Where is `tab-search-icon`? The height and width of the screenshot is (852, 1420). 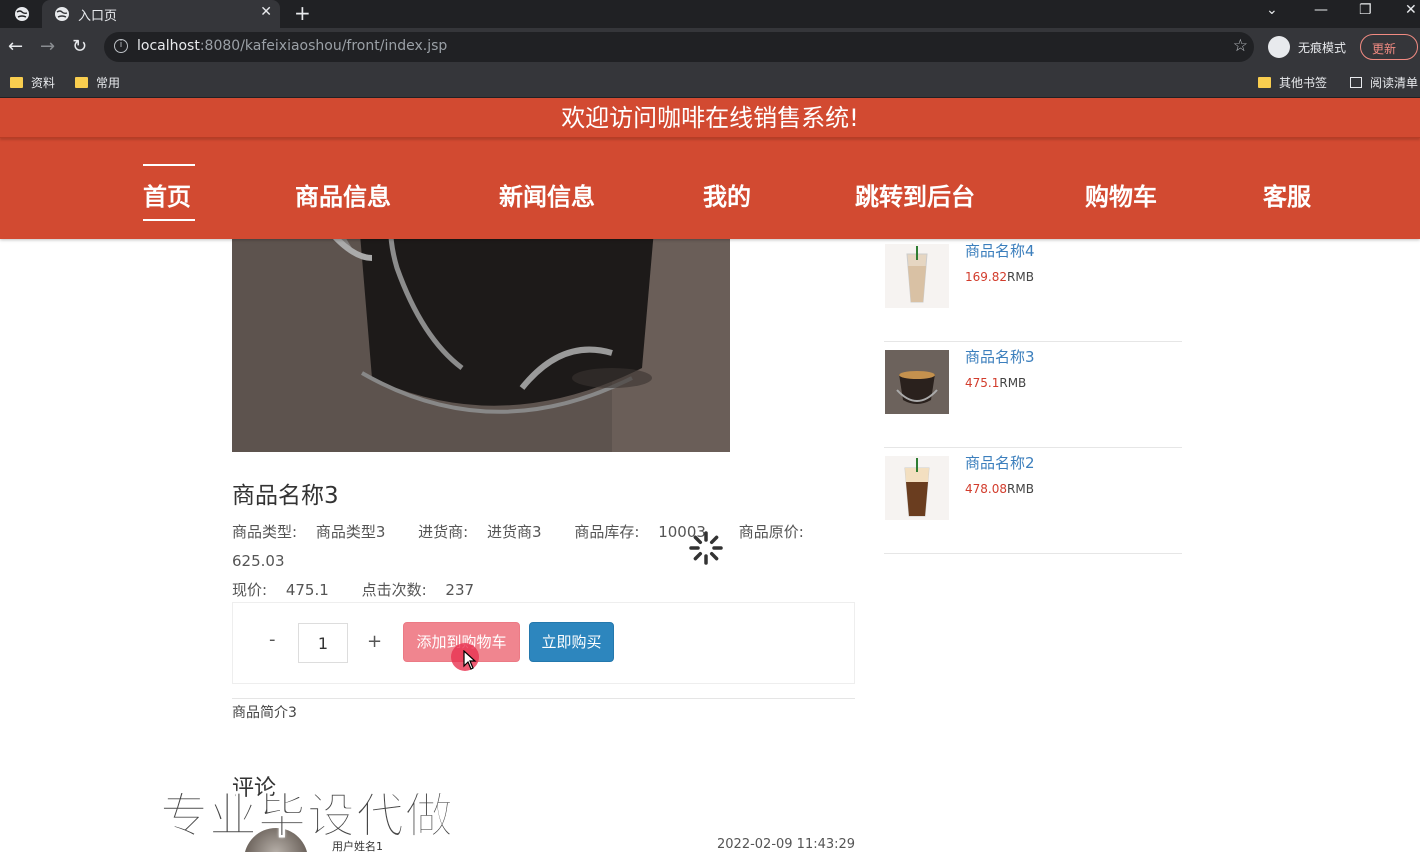
tab-search-icon is located at coordinates (22, 14).